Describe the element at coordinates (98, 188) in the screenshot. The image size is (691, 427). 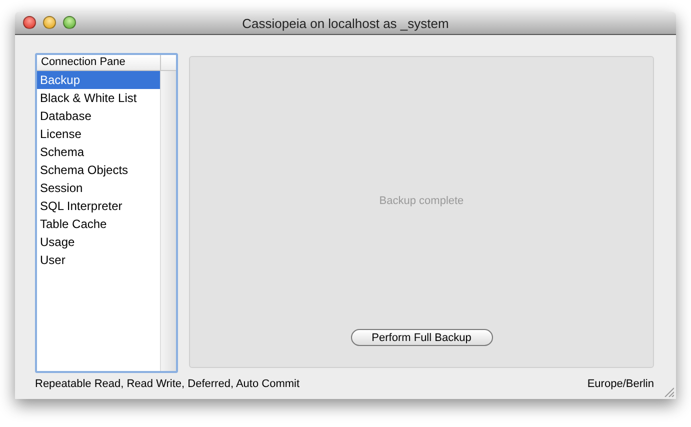
I see `list-item: Session` at that location.